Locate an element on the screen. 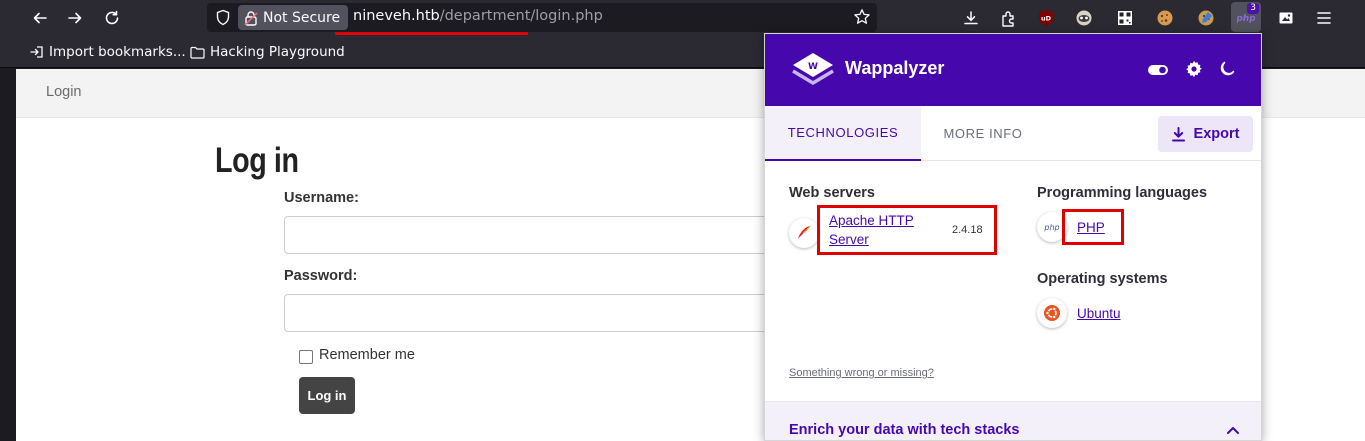 The width and height of the screenshot is (1365, 441). screenshot-icon is located at coordinates (1286, 18).